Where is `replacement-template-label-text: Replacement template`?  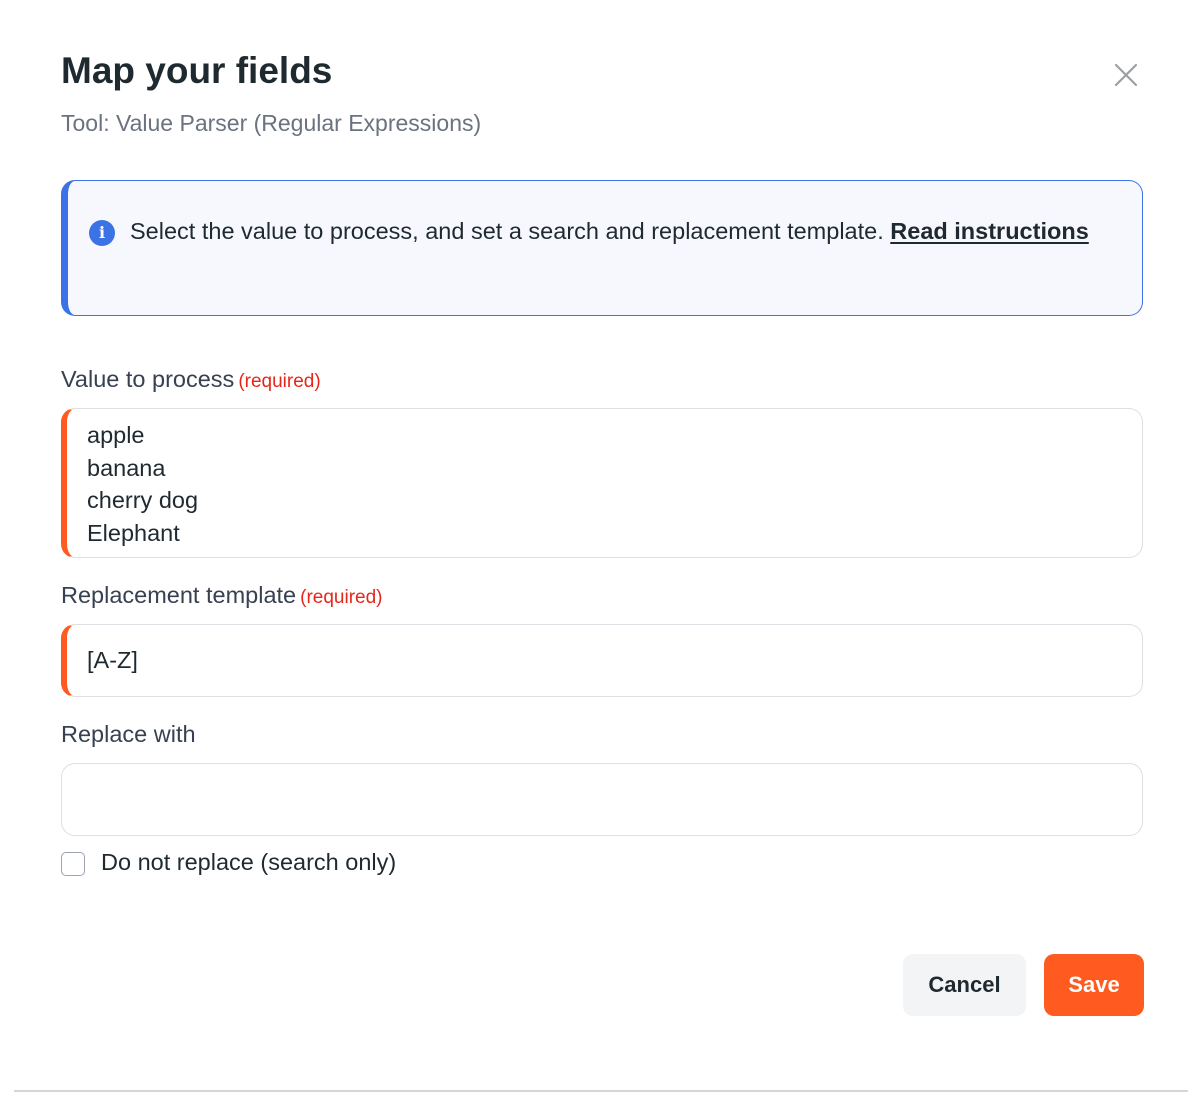
replacement-template-label-text: Replacement template is located at coordinates (179, 595).